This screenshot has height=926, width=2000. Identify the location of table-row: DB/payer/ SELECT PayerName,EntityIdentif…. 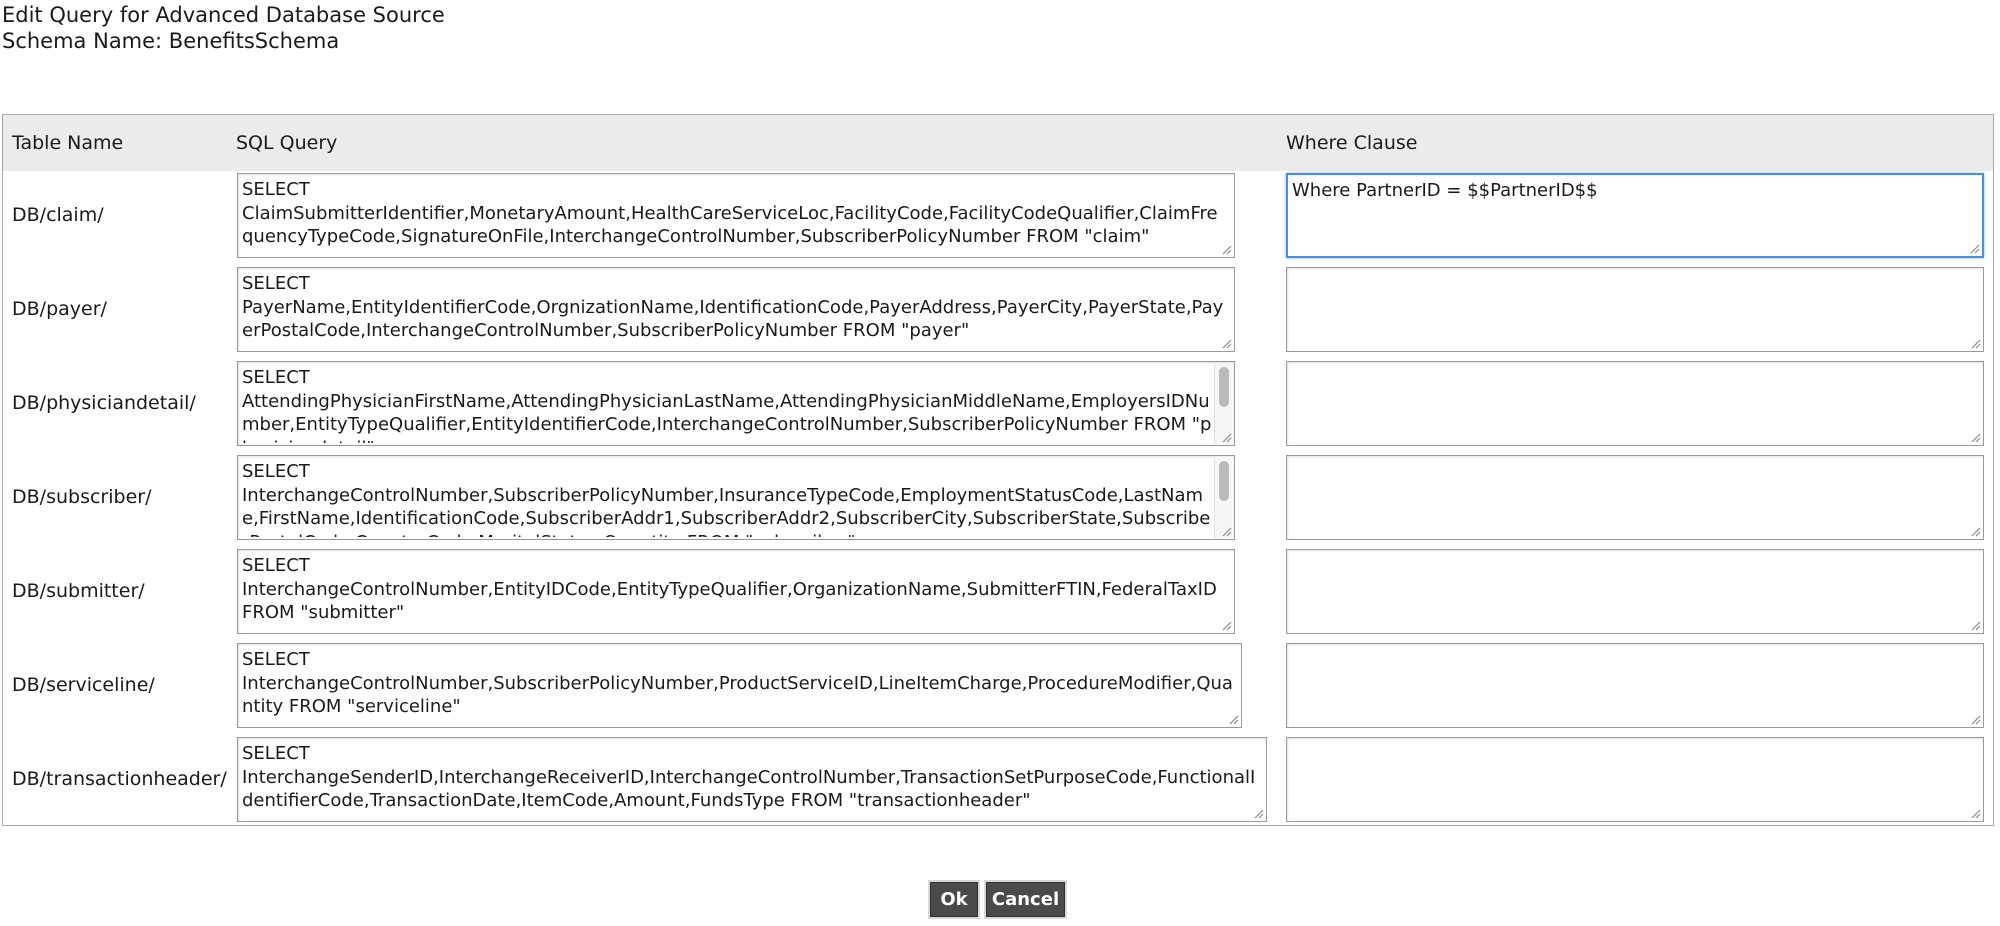
(998, 314).